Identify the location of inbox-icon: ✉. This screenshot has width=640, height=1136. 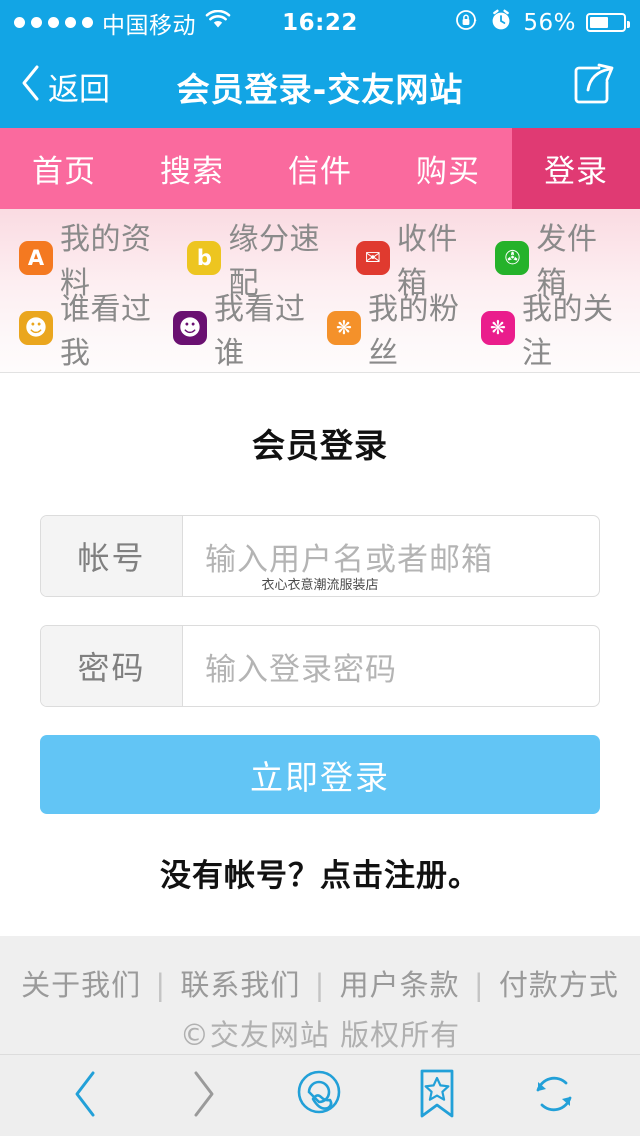
(372, 258).